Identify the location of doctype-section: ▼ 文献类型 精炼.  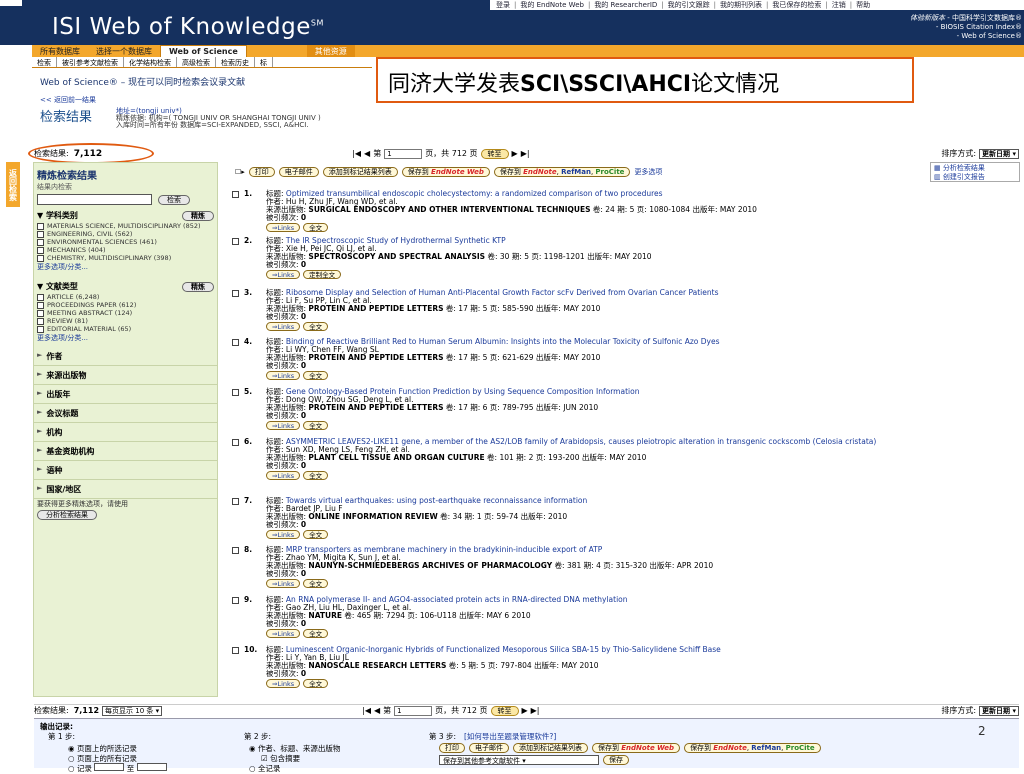
(125, 285).